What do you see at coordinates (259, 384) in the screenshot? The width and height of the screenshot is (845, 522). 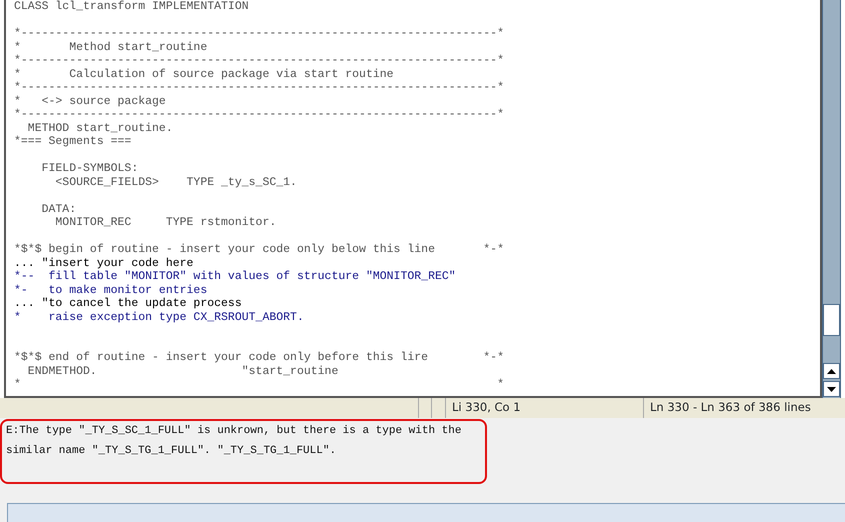 I see `code-line: * *` at bounding box center [259, 384].